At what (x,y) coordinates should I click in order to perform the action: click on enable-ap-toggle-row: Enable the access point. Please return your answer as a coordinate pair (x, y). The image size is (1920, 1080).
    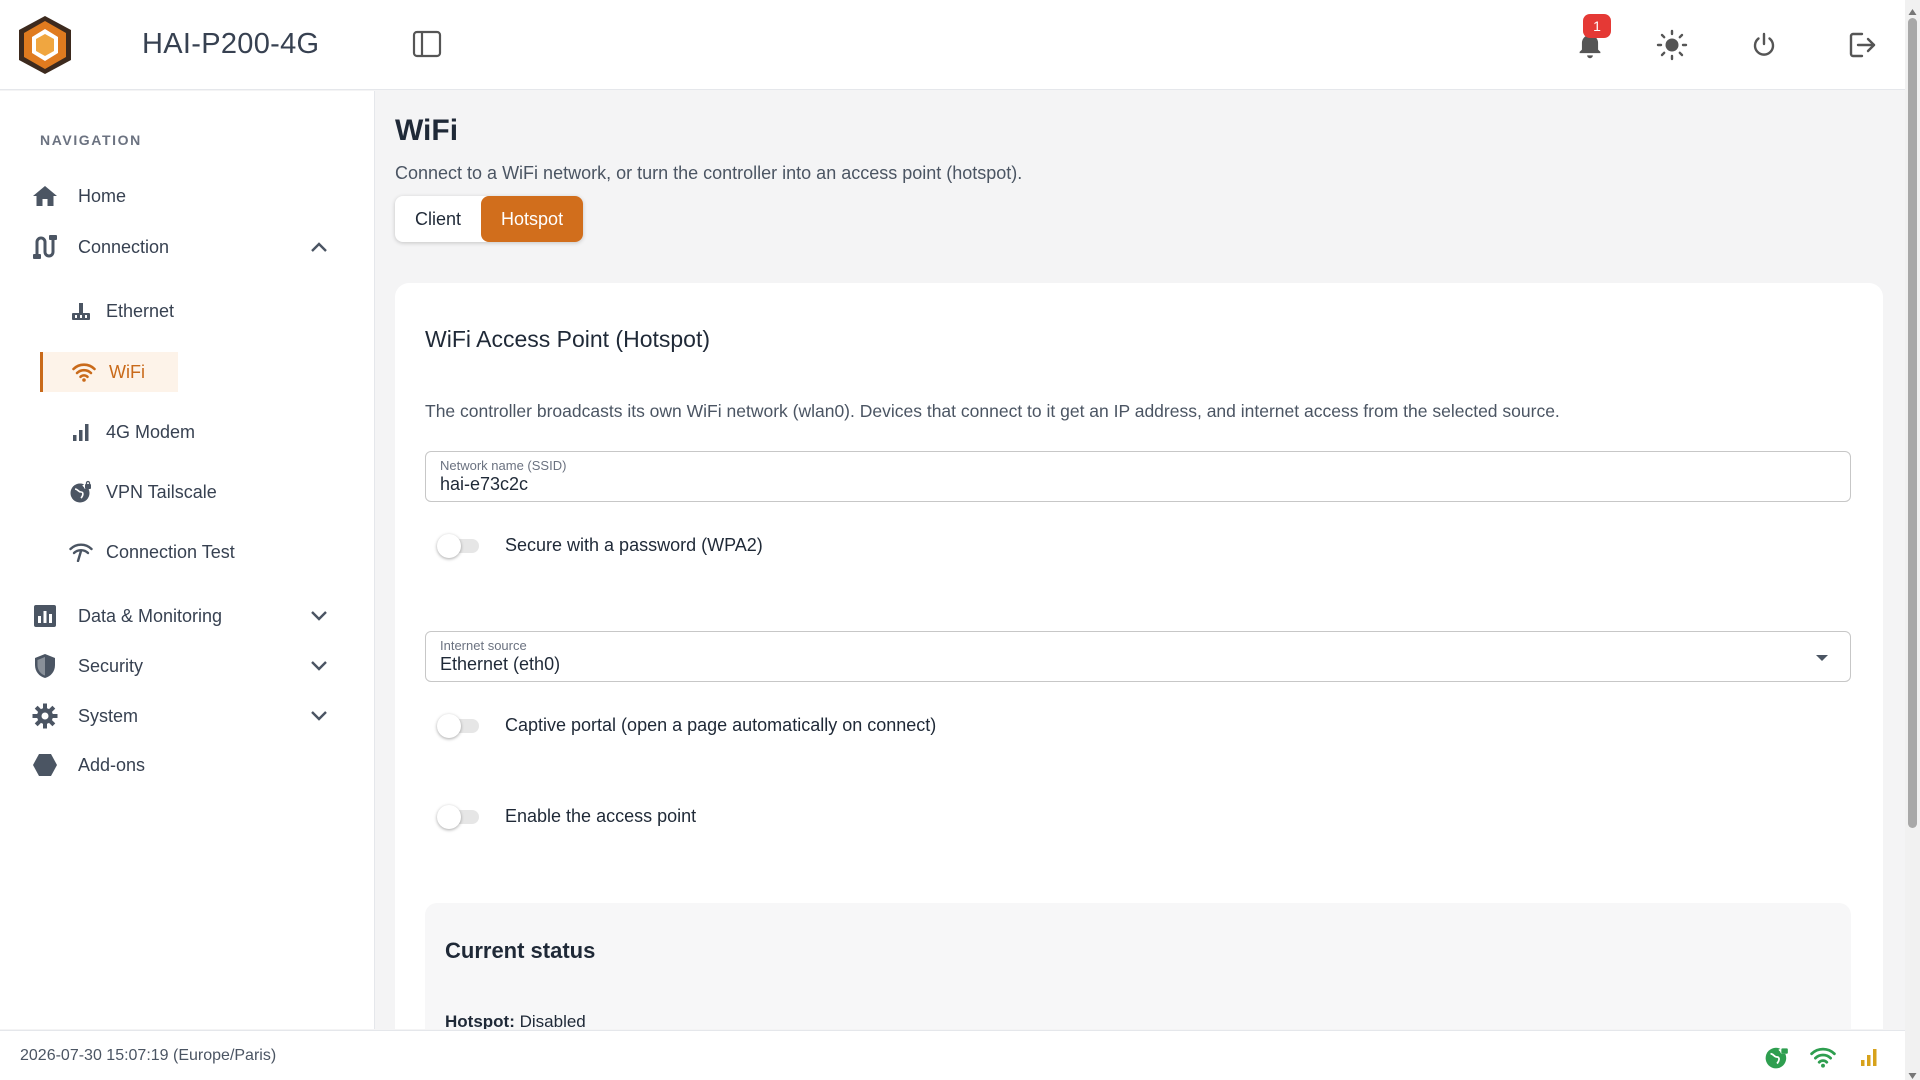
    Looking at the image, I should click on (560, 816).